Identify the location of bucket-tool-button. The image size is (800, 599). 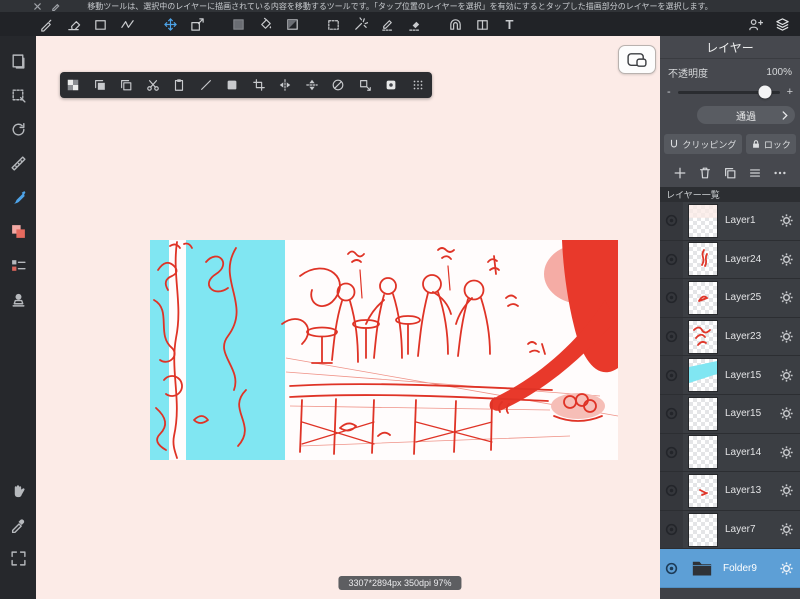
(265, 24).